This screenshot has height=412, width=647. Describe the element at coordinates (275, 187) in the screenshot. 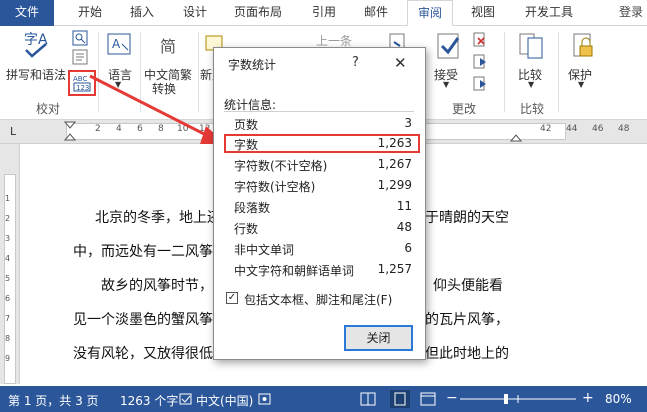

I see `stat-label: 字符数(计空格)` at that location.